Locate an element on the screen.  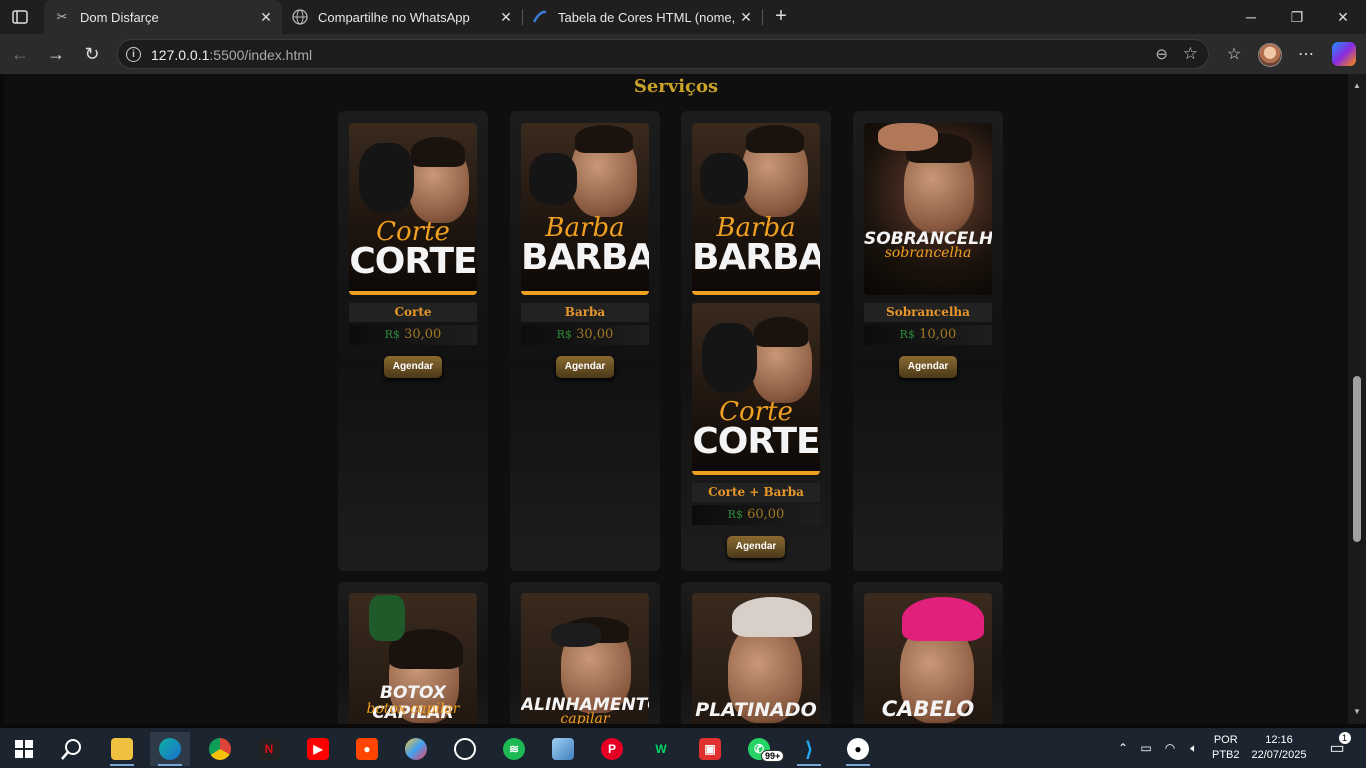
alinhamento-image: ALINHAMENTO capilar is located at coordinates (585, 658).